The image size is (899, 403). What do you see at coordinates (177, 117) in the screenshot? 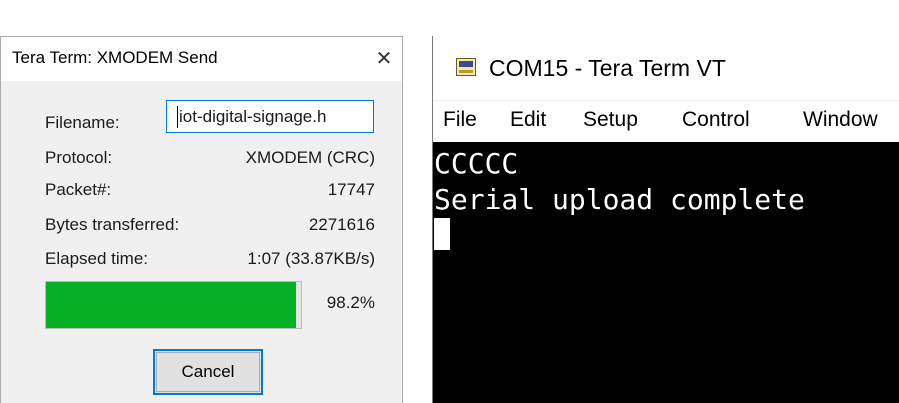
I see `text-caret` at bounding box center [177, 117].